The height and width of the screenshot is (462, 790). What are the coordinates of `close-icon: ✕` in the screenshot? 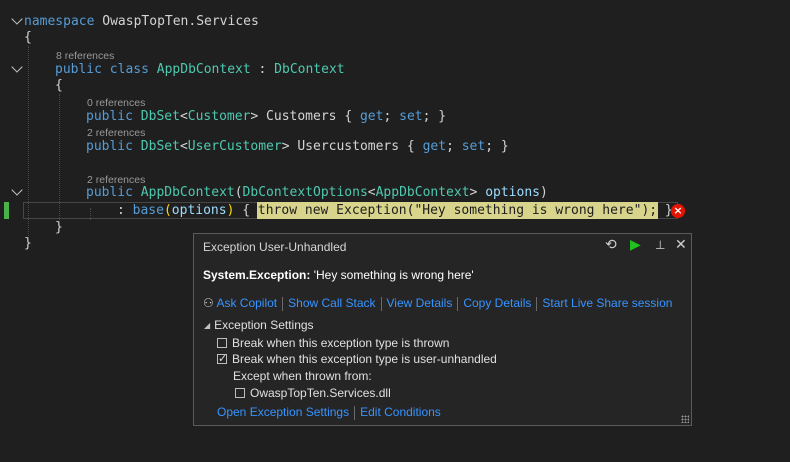 It's located at (681, 245).